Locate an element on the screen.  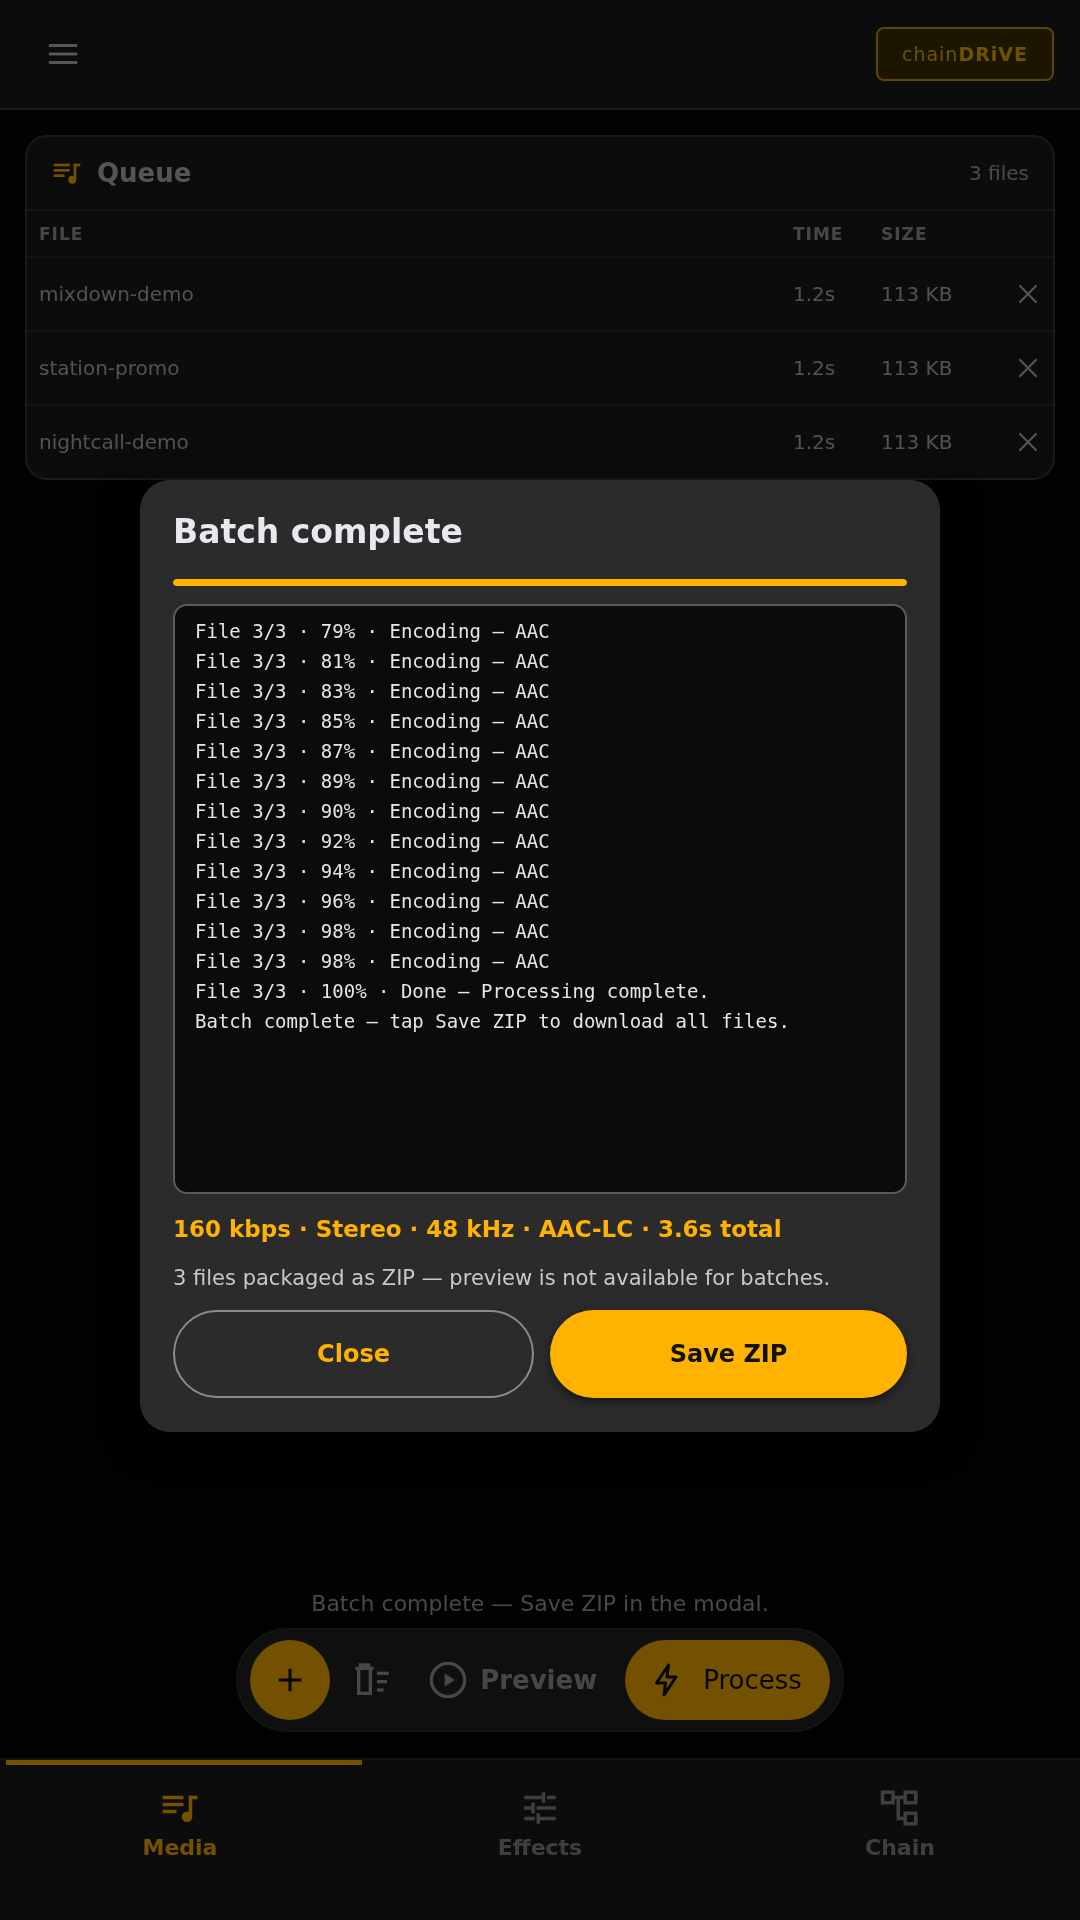
file-count: 3 files is located at coordinates (999, 173).